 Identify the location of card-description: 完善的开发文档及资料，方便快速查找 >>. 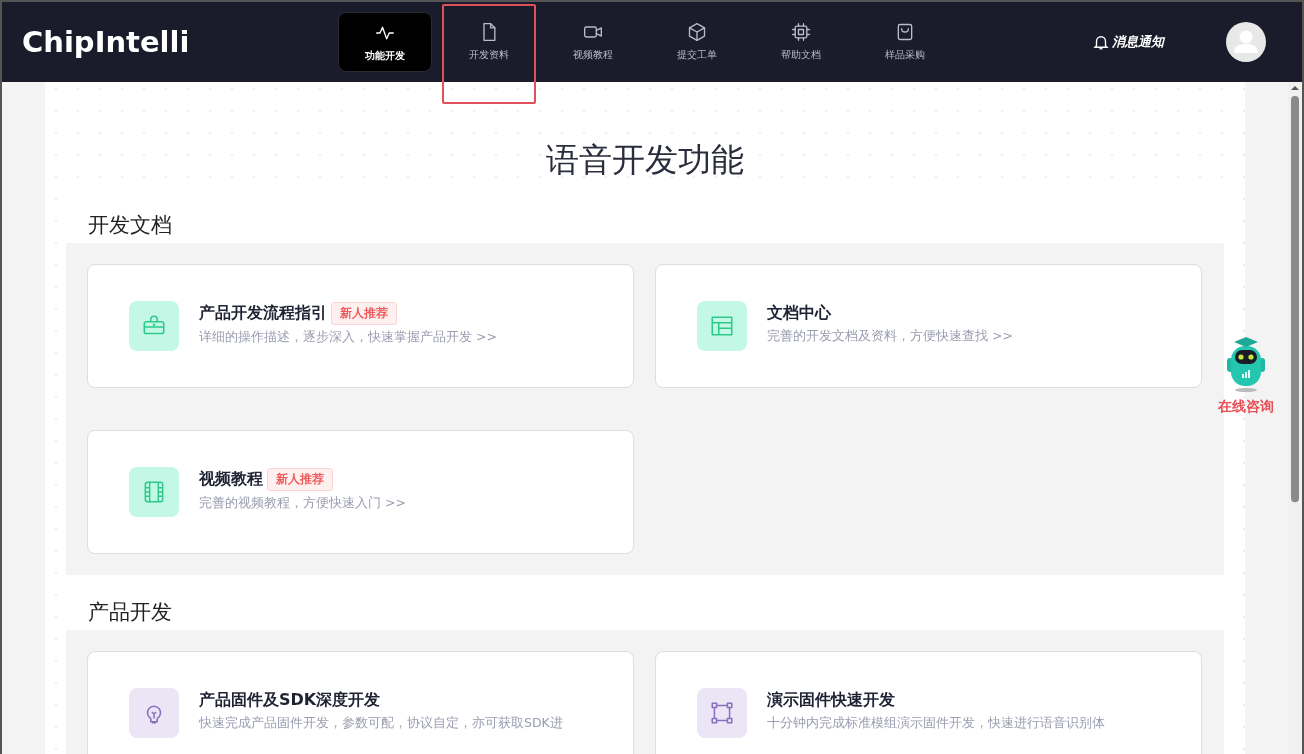
(890, 336).